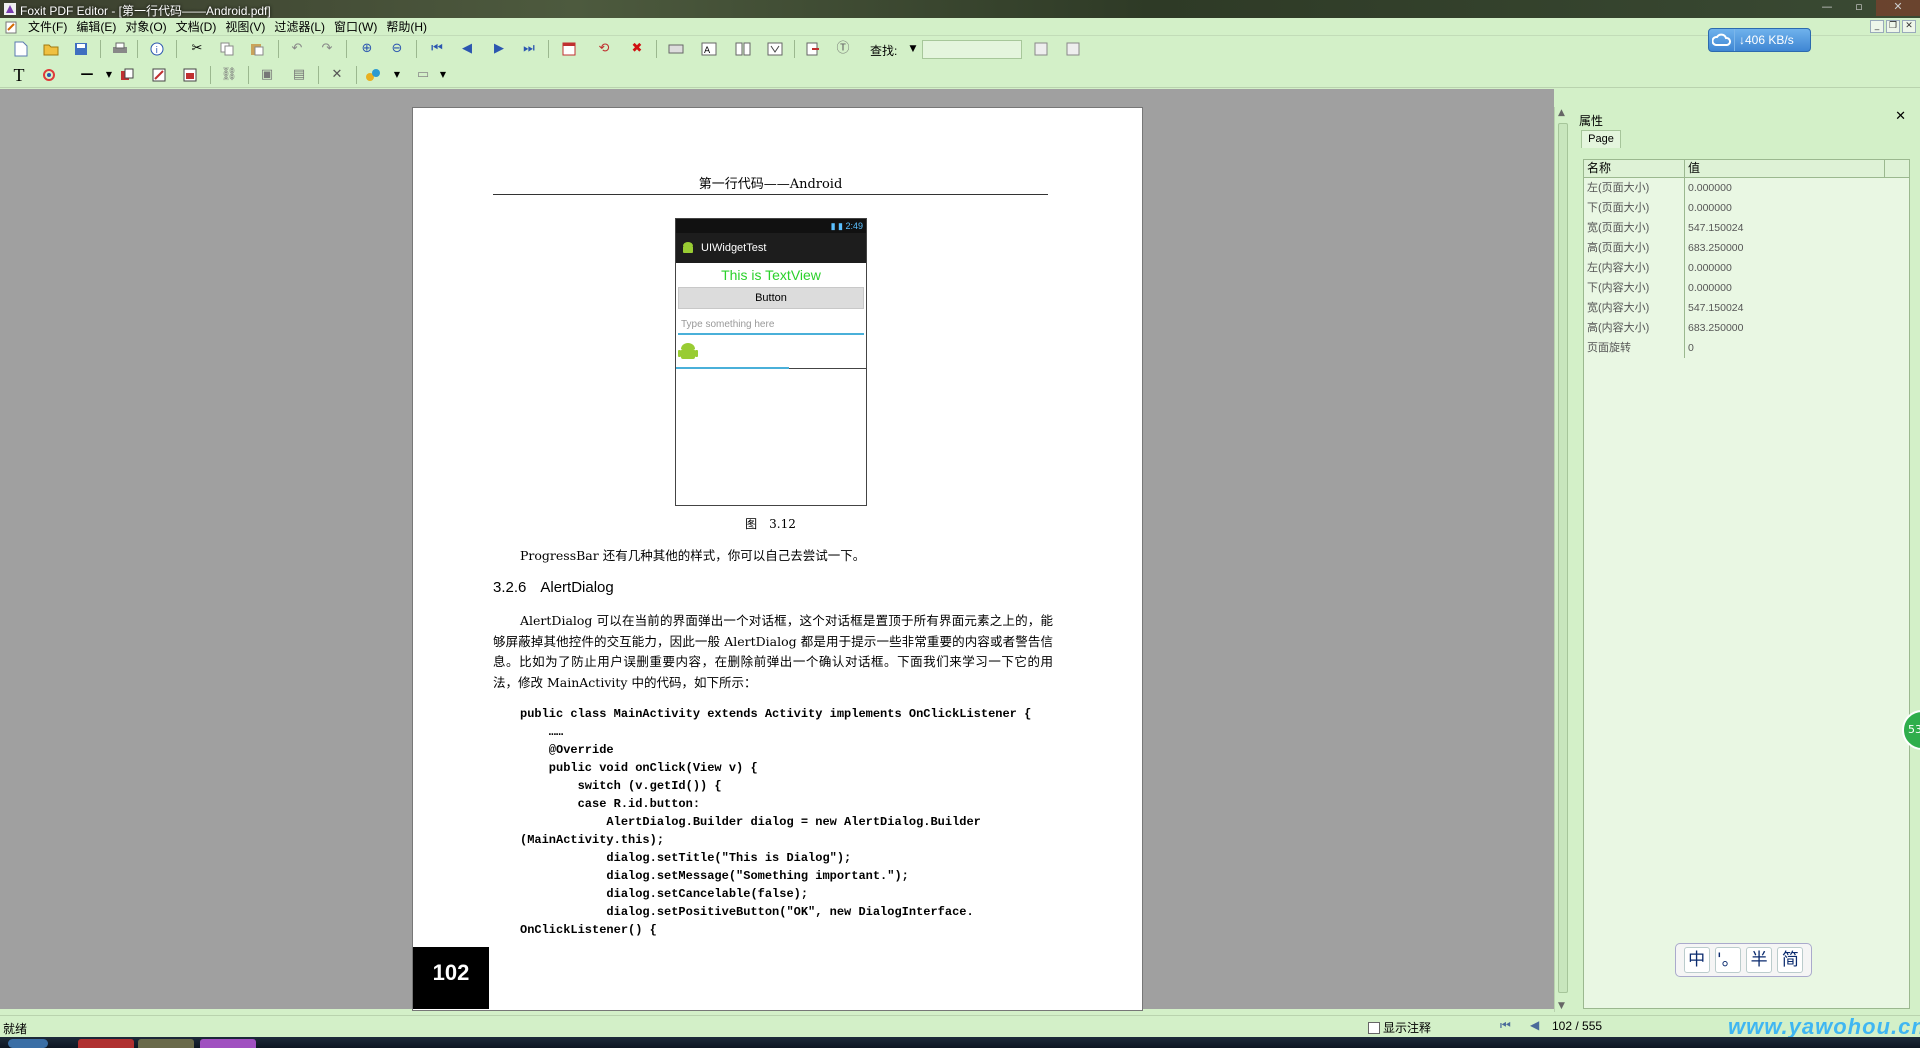  I want to click on redo-icon: ↷, so click(327, 49).